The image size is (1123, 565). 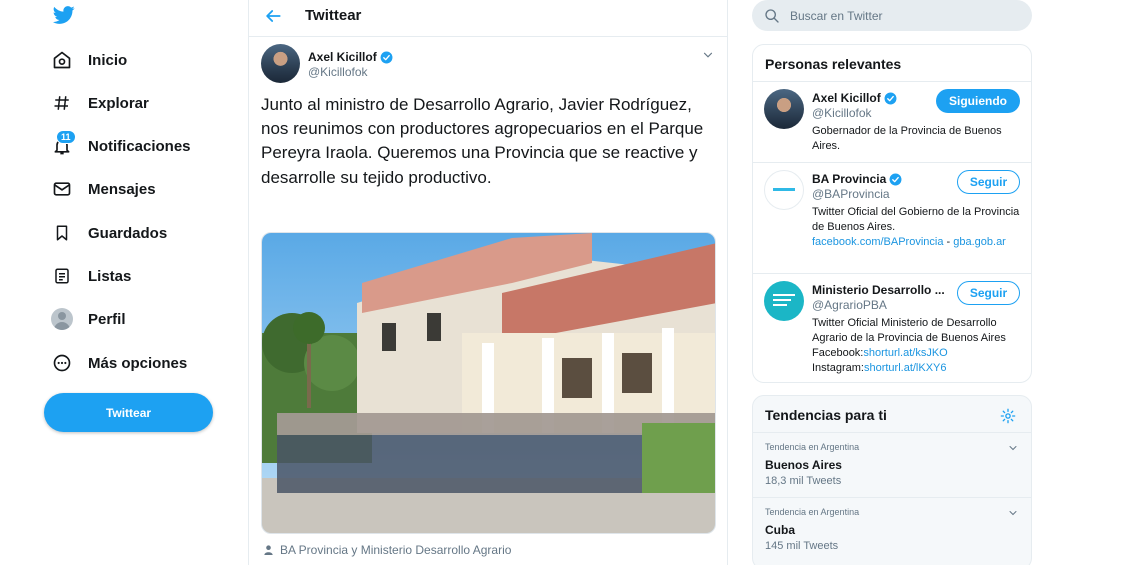 I want to click on nav-item-listas: Listas, so click(x=90, y=276).